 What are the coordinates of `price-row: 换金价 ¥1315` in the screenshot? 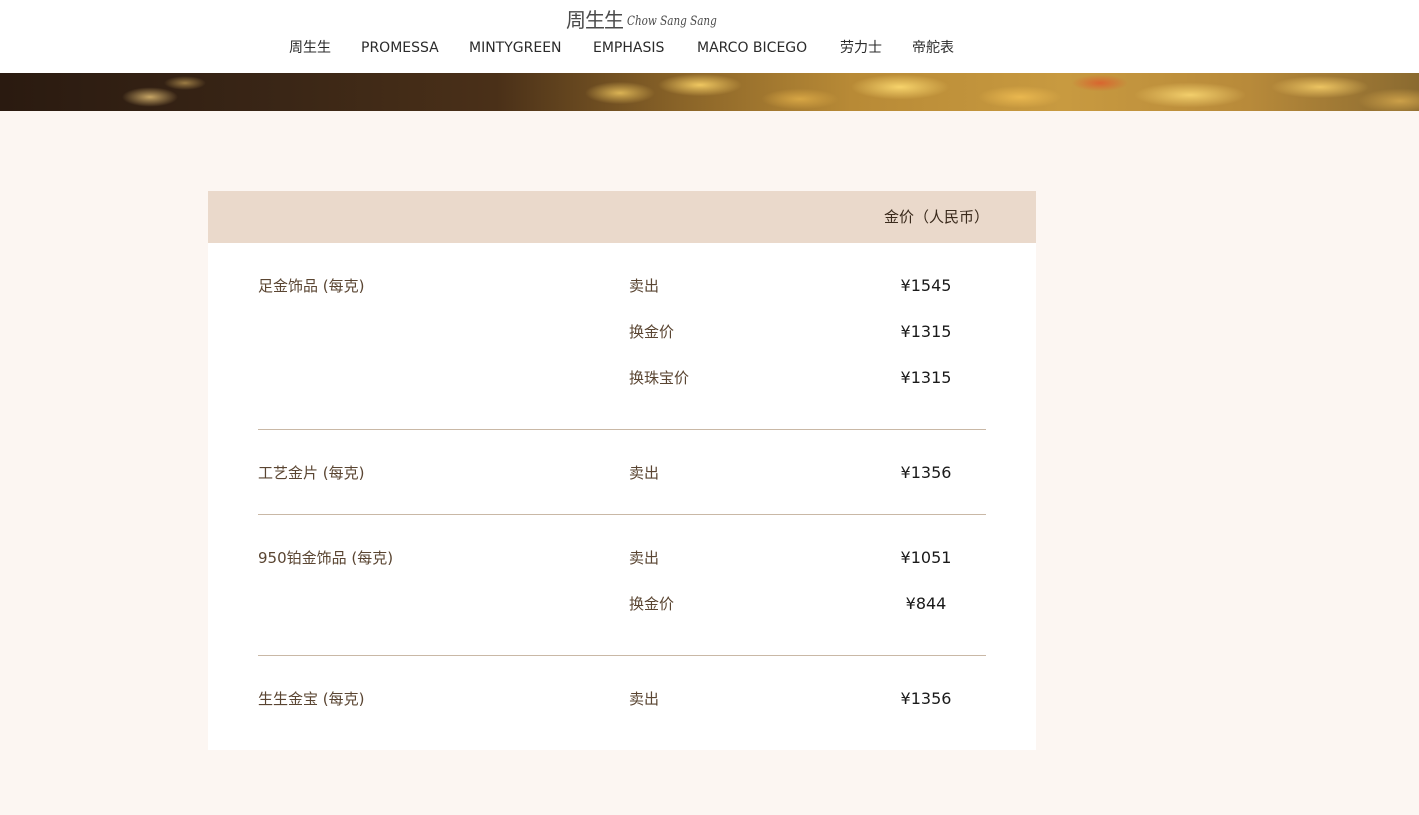 It's located at (622, 332).